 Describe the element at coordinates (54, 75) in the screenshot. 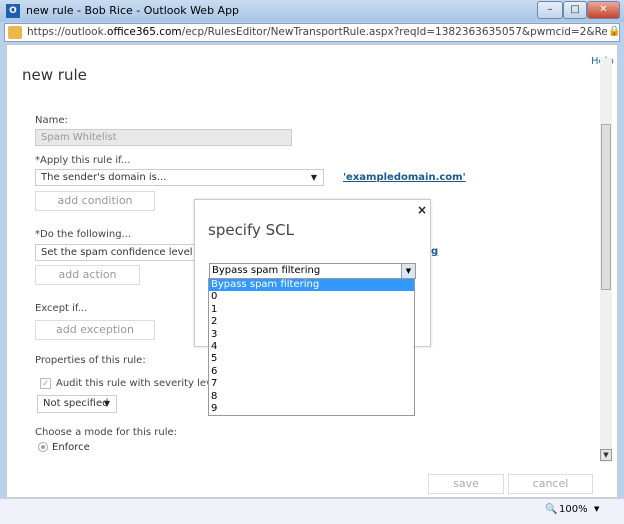

I see `page-title: new rule` at that location.